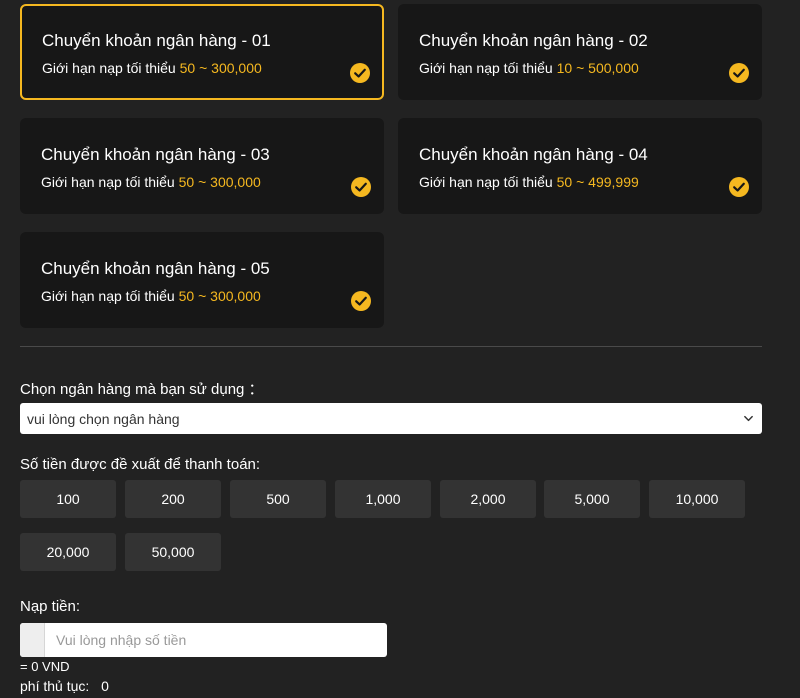  What do you see at coordinates (68, 552) in the screenshot?
I see `amount-button-20000: 20,000` at bounding box center [68, 552].